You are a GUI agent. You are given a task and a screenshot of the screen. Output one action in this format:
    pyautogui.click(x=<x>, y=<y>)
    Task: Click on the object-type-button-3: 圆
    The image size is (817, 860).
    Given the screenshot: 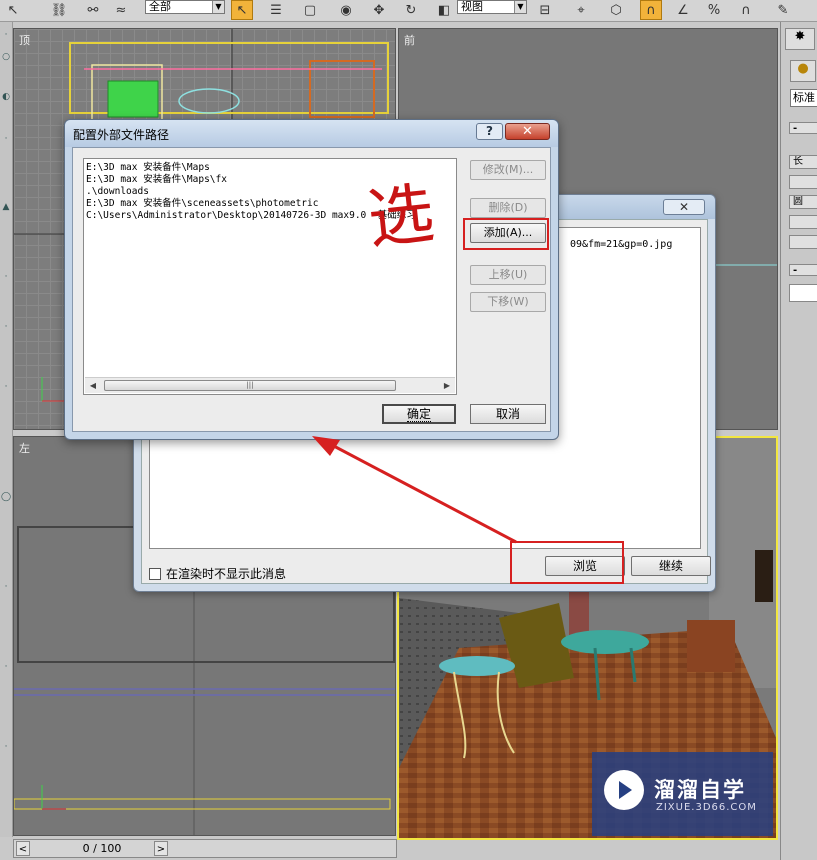 What is the action you would take?
    pyautogui.click(x=803, y=202)
    